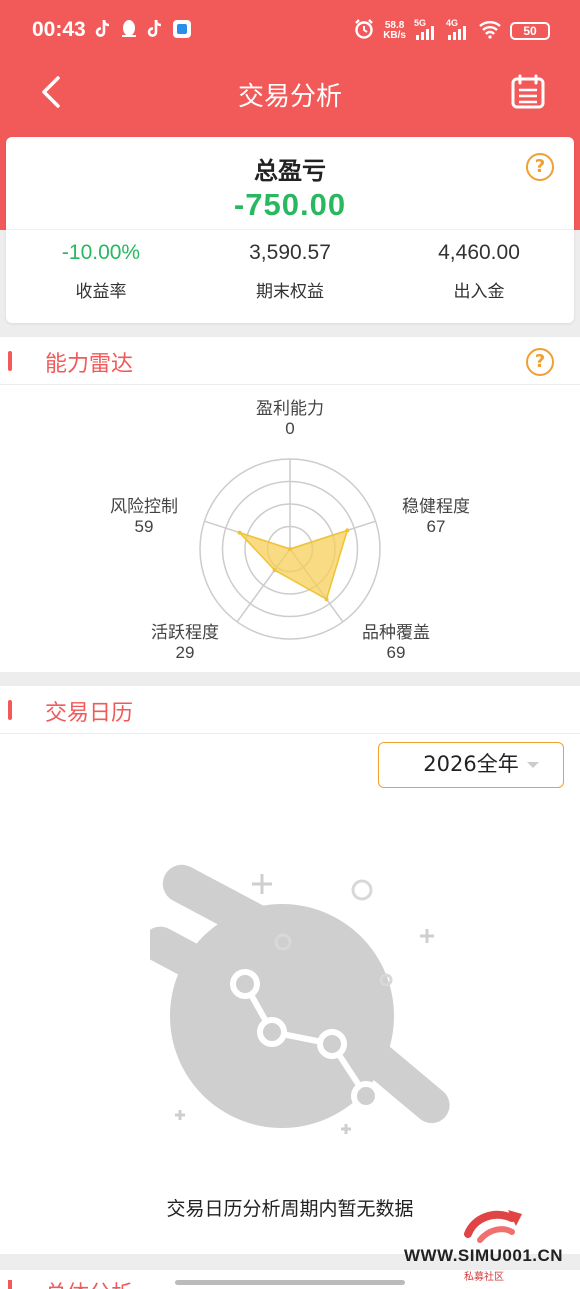 Image resolution: width=580 pixels, height=1289 pixels. What do you see at coordinates (484, 1277) in the screenshot?
I see `watermark-subtitle: 私募社区` at bounding box center [484, 1277].